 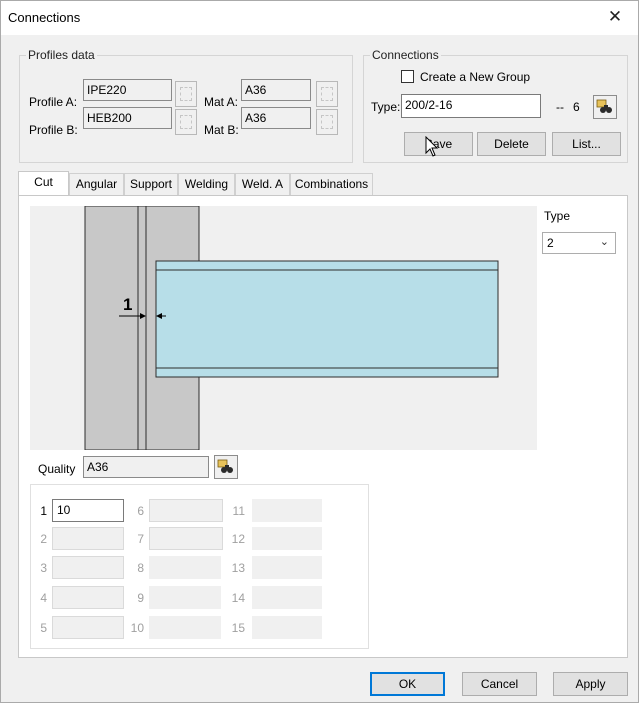 I want to click on title-bar: Connections ✕, so click(x=319, y=18).